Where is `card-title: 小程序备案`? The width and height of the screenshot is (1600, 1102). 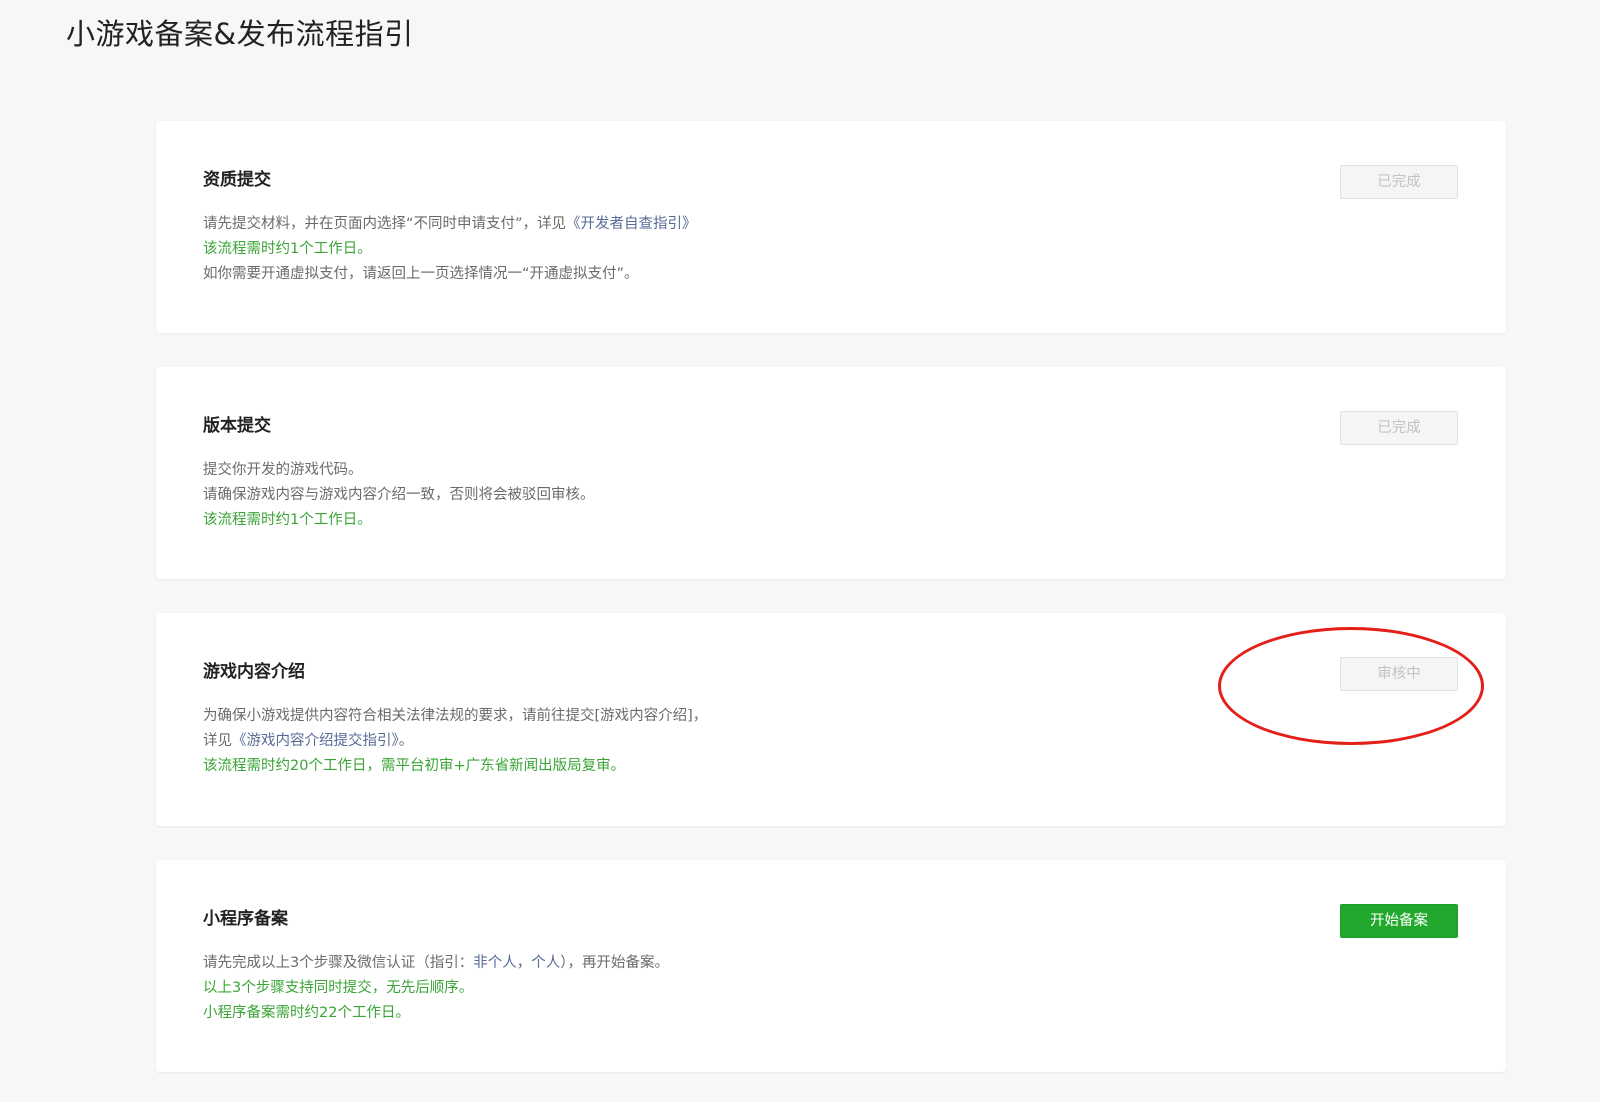 card-title: 小程序备案 is located at coordinates (245, 919).